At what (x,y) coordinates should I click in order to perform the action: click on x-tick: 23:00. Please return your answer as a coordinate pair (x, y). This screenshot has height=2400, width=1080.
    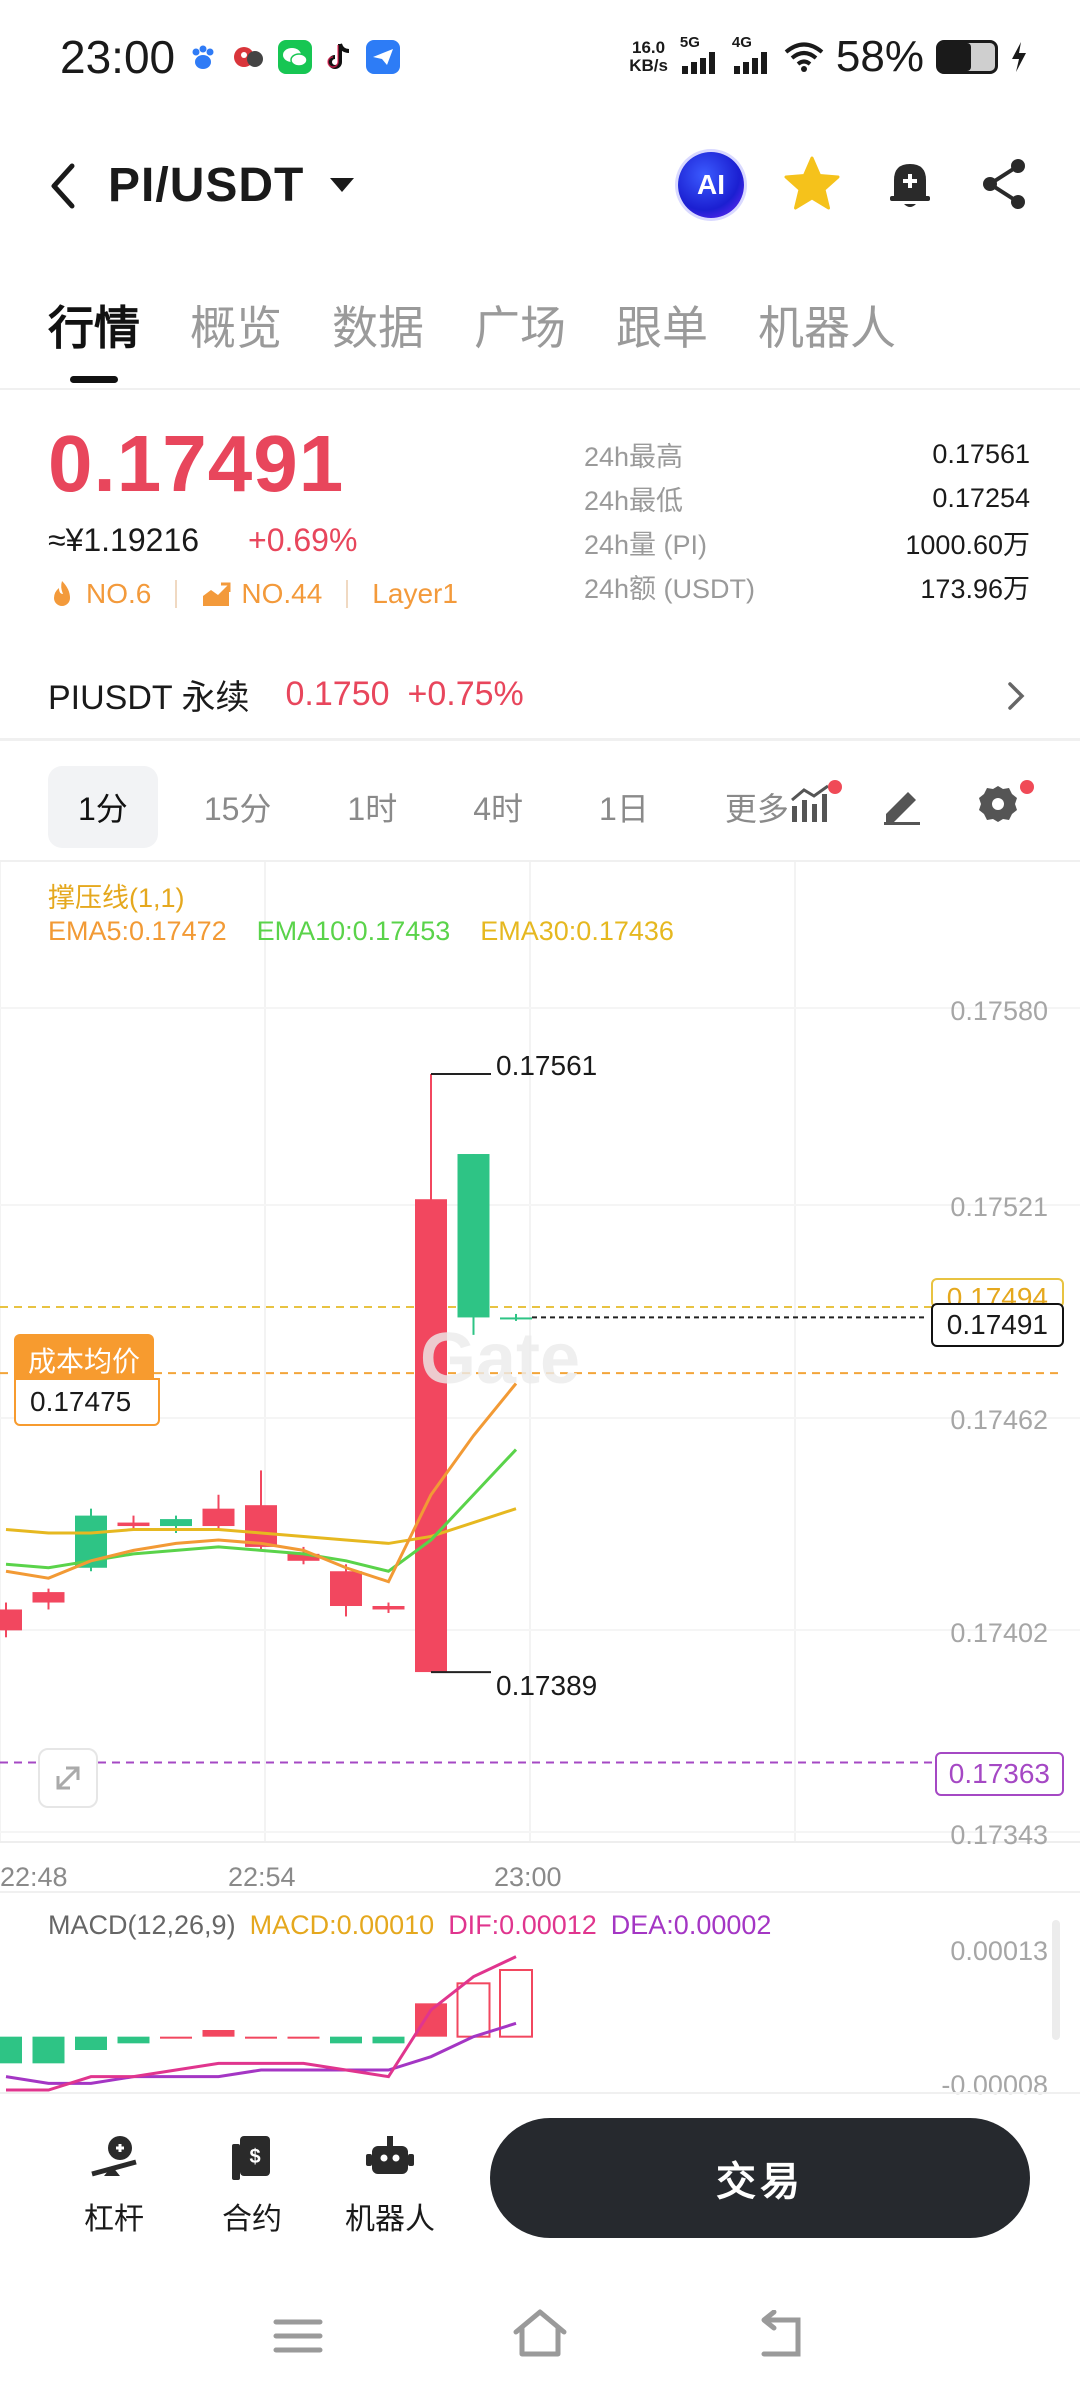
    Looking at the image, I should click on (528, 1877).